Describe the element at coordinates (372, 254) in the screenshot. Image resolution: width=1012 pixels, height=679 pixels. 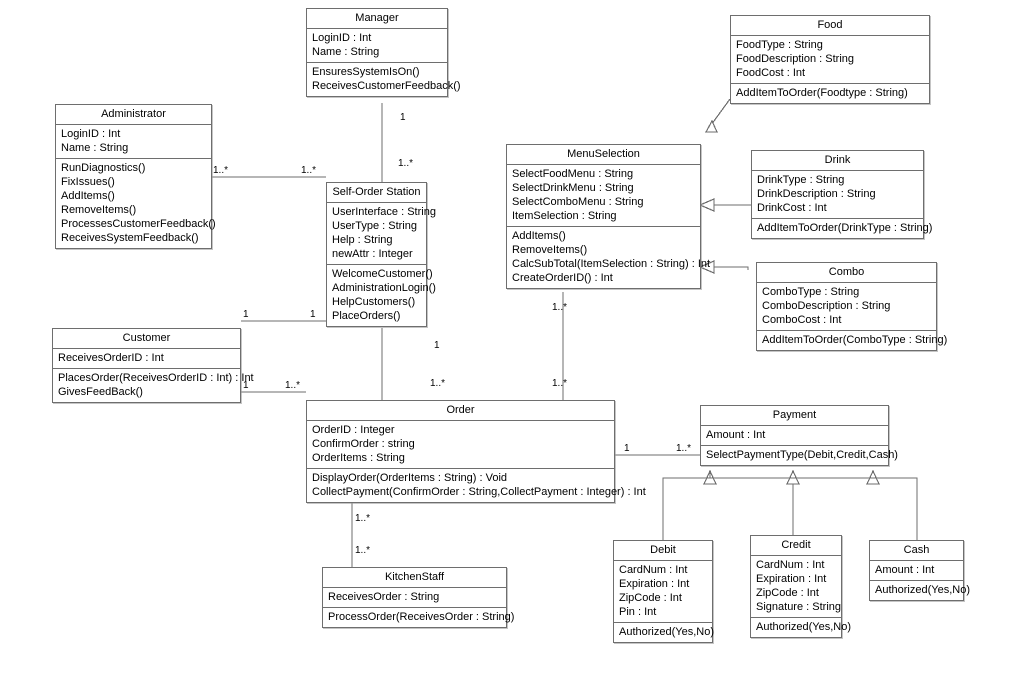
I see `attribute: newAttr : Integer` at that location.